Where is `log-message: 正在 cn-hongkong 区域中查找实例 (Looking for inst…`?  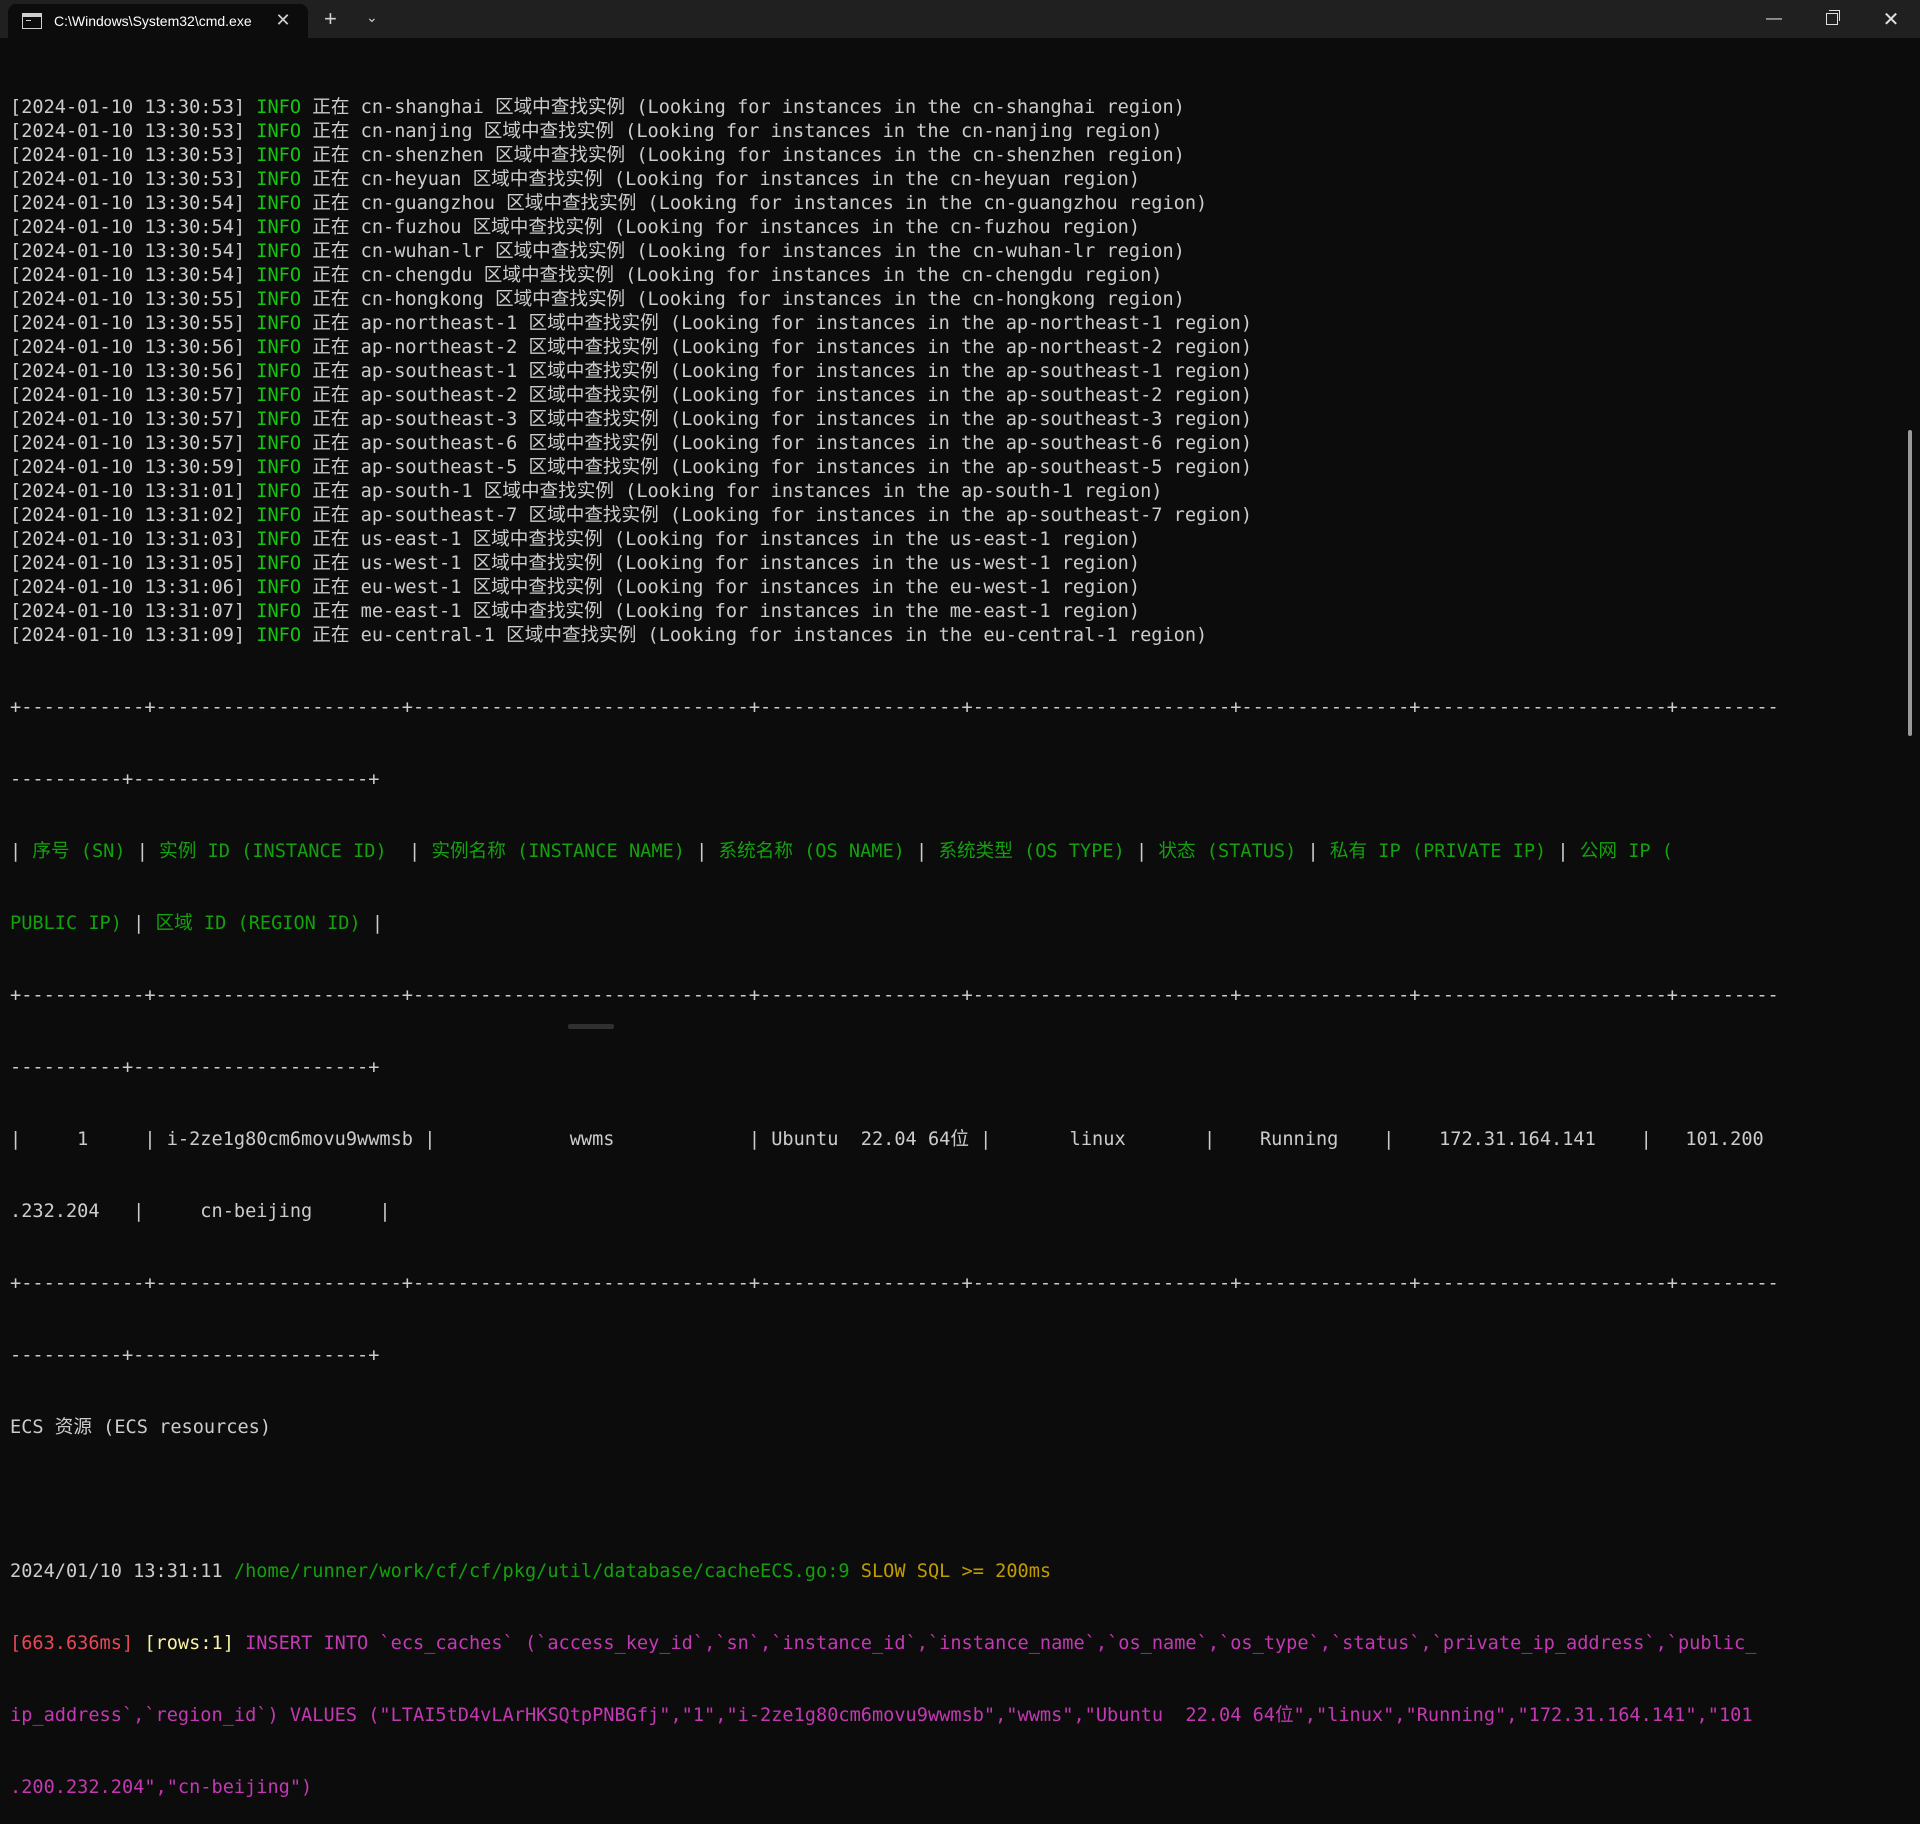
log-message: 正在 cn-hongkong 区域中查找实例 (Looking for inst… is located at coordinates (743, 299).